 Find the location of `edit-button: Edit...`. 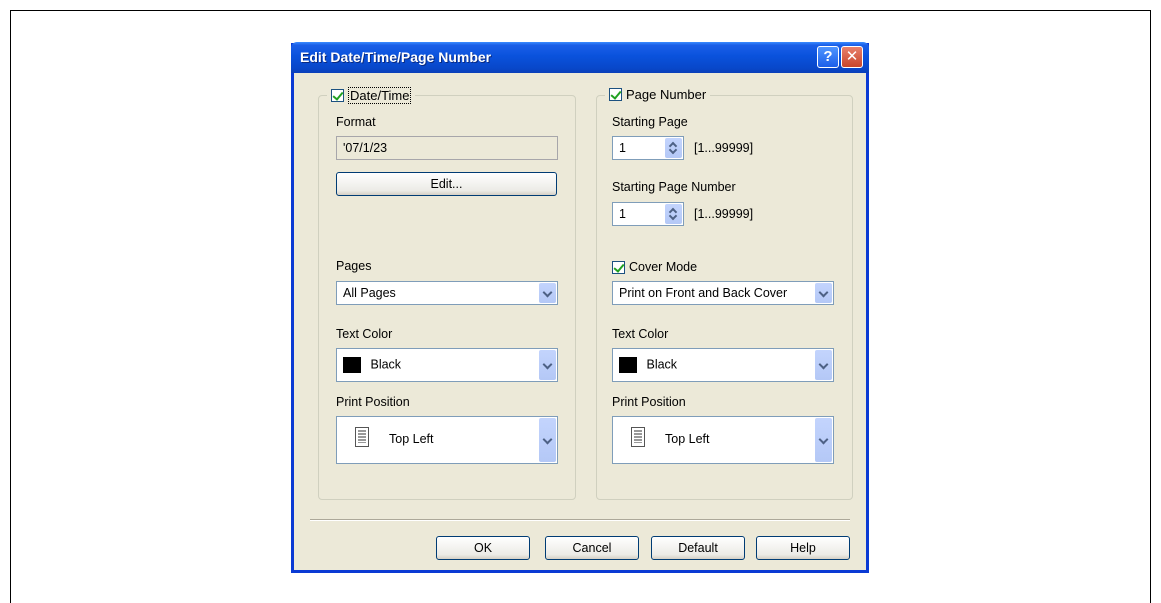

edit-button: Edit... is located at coordinates (446, 184).